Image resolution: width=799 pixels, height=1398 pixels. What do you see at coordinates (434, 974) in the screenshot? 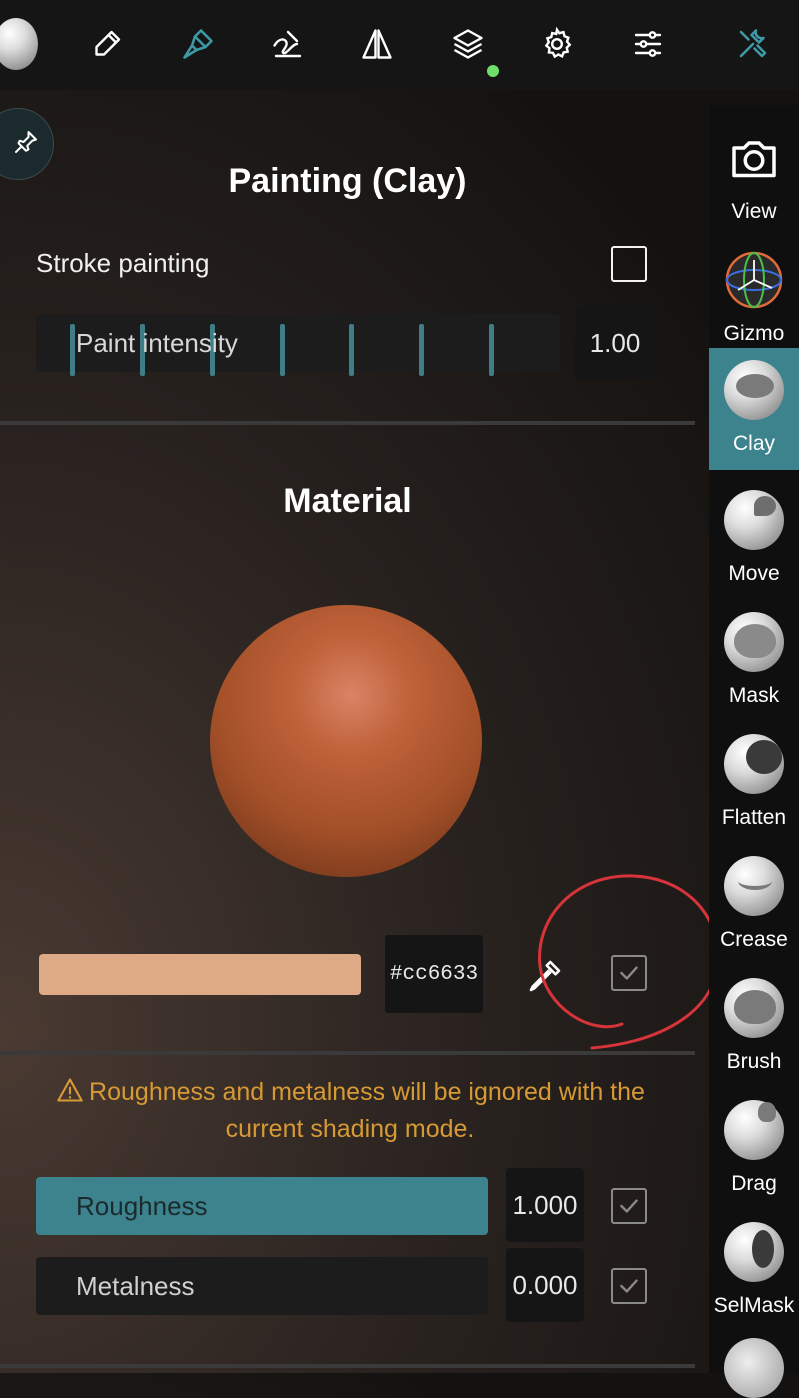
I see `color-hex-field: #cc6633` at bounding box center [434, 974].